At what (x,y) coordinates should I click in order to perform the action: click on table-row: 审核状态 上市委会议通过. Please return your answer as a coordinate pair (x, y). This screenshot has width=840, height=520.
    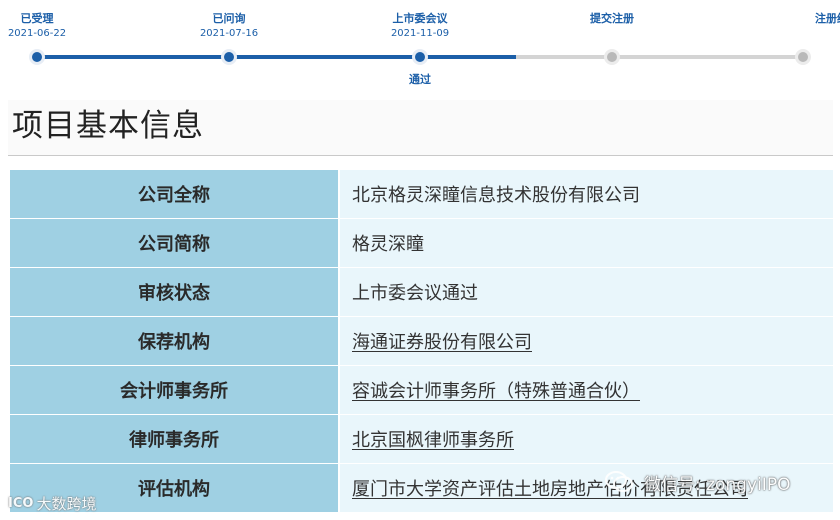
    Looking at the image, I should click on (421, 292).